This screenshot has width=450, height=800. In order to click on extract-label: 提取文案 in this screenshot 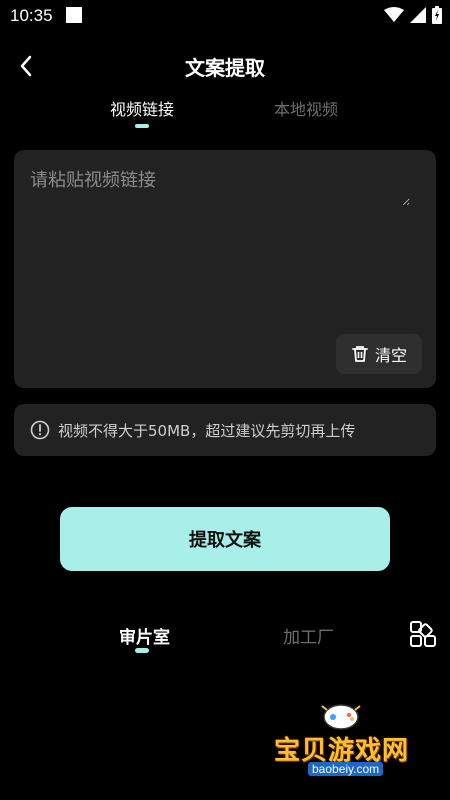, I will do `click(225, 540)`.